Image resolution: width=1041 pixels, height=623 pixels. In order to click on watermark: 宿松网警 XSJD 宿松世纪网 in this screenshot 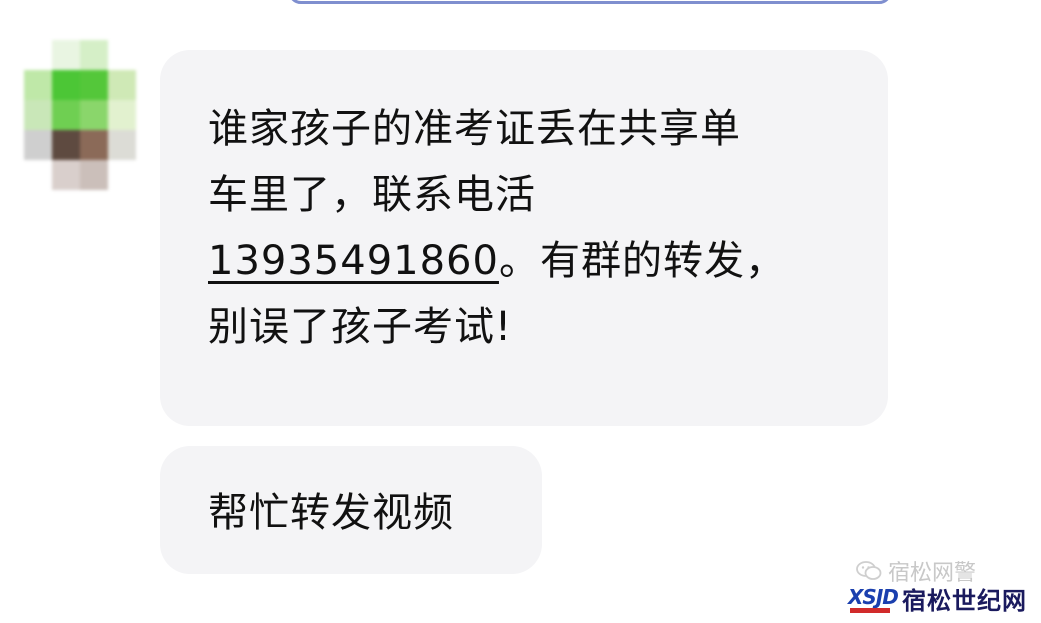, I will do `click(938, 585)`.